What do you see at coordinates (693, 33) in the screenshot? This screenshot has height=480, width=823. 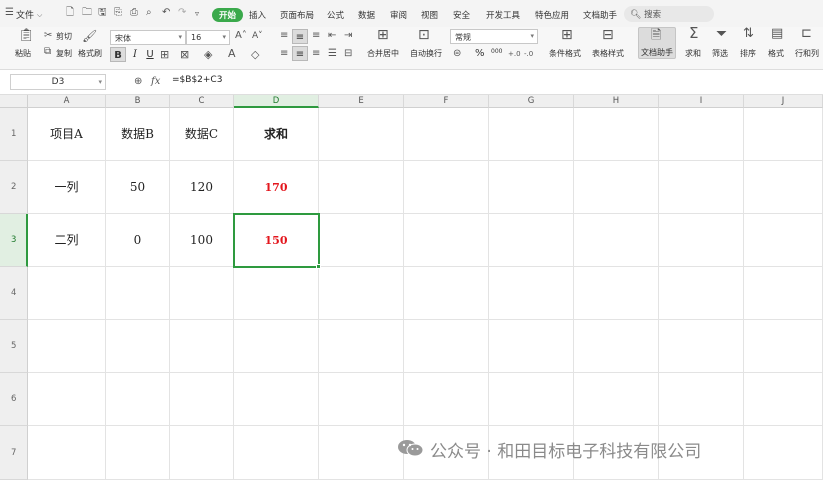 I see `sum-icon: Σ` at bounding box center [693, 33].